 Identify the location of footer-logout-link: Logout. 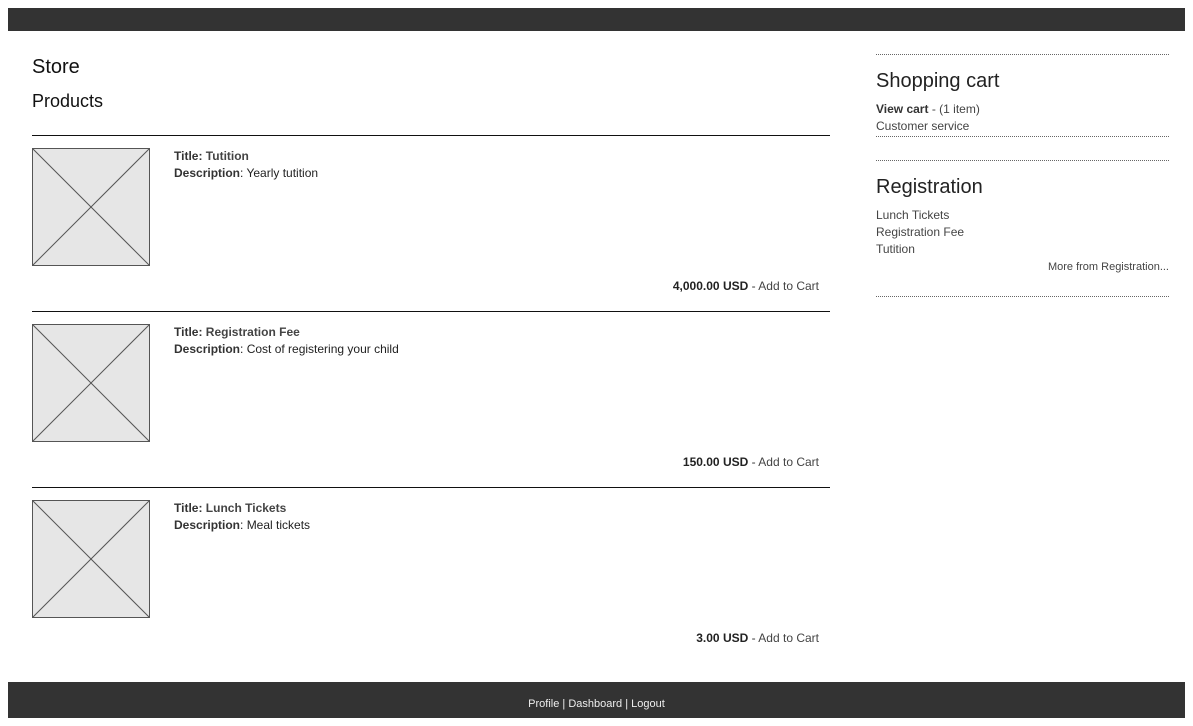
(648, 704).